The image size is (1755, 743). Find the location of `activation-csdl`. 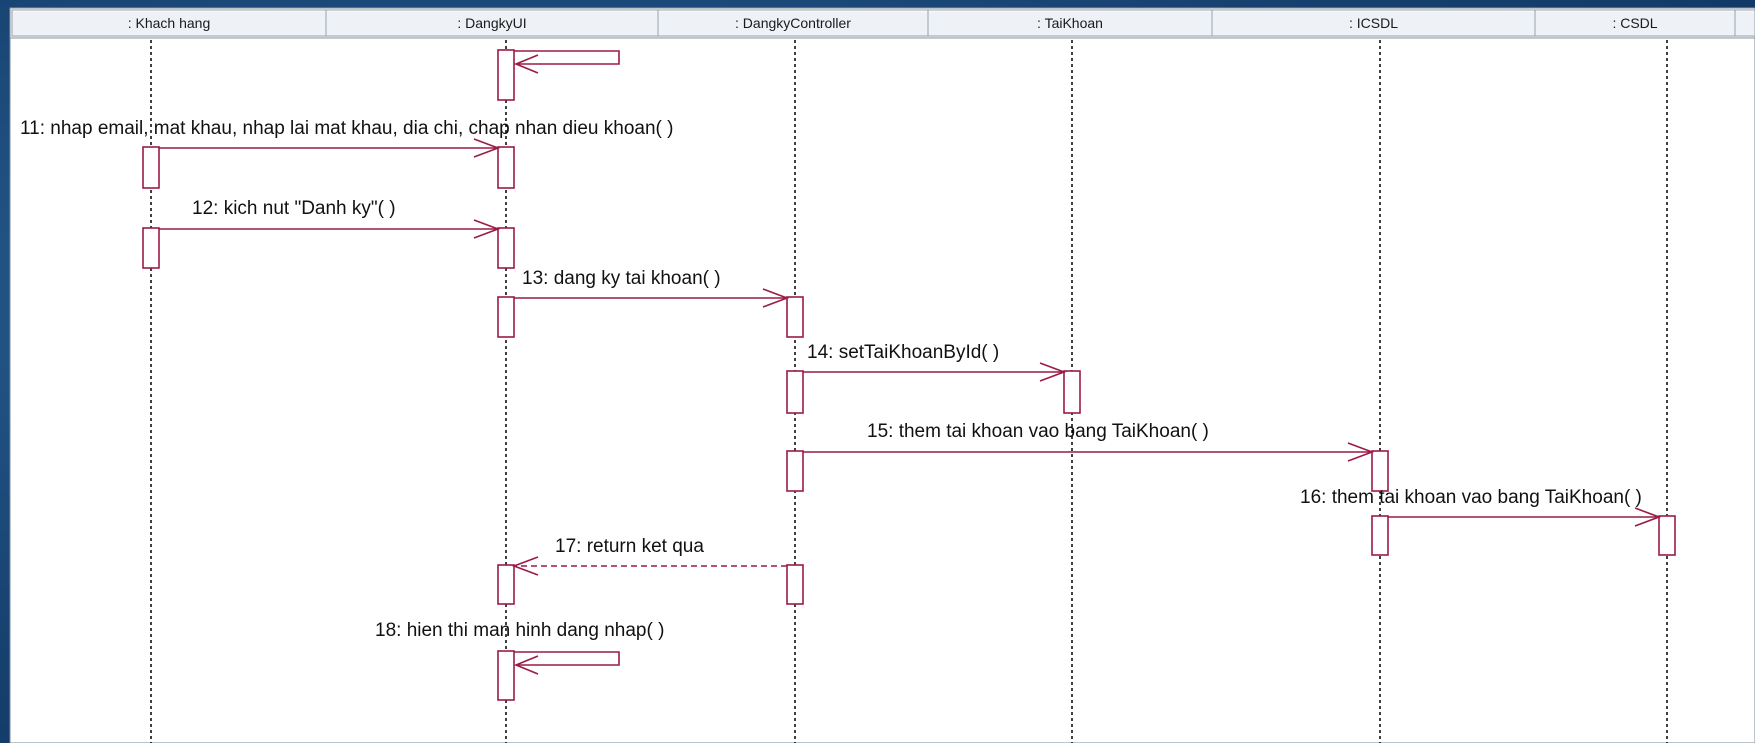

activation-csdl is located at coordinates (1667, 535).